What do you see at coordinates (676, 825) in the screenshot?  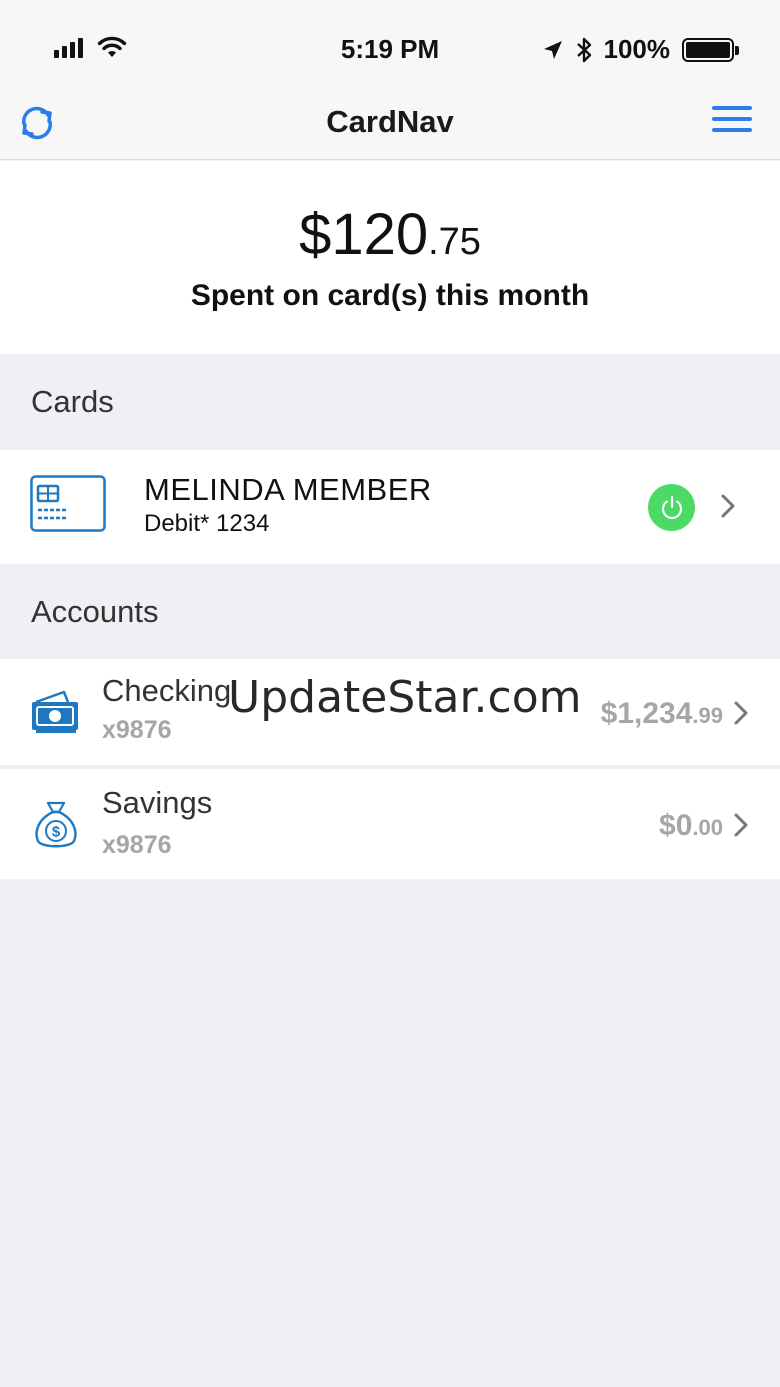 I see `account-balance-dollars: $0` at bounding box center [676, 825].